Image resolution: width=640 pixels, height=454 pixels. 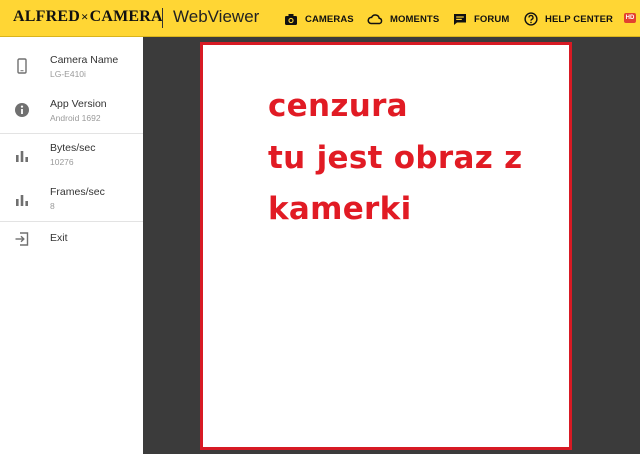 I want to click on cloud-icon, so click(x=375, y=19).